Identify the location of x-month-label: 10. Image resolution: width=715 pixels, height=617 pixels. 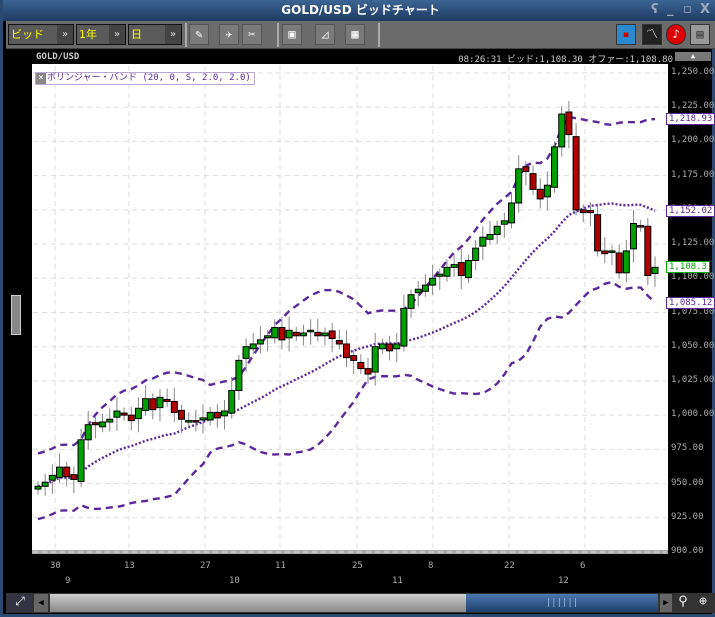
(234, 581).